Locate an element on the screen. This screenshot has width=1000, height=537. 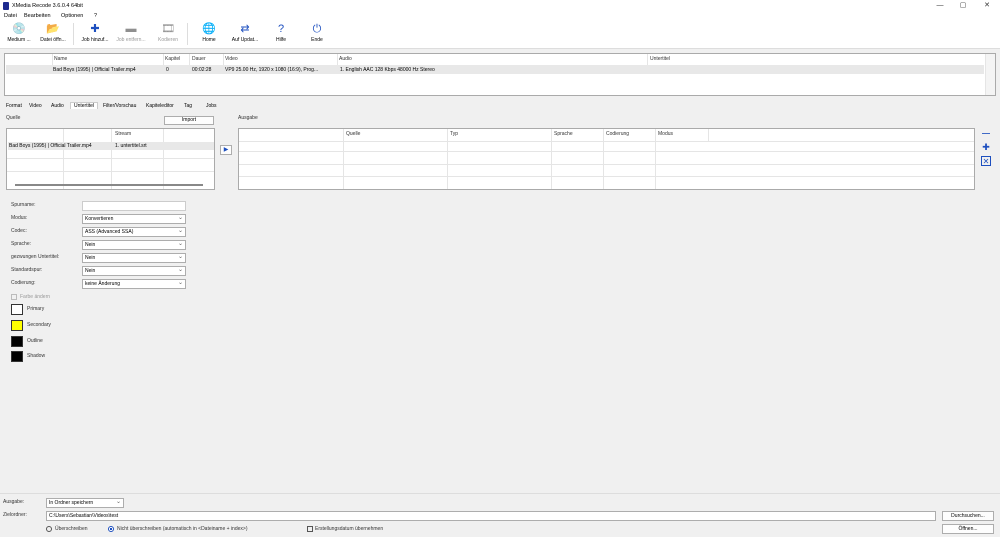
bottom-divider is located at coordinates (500, 493).